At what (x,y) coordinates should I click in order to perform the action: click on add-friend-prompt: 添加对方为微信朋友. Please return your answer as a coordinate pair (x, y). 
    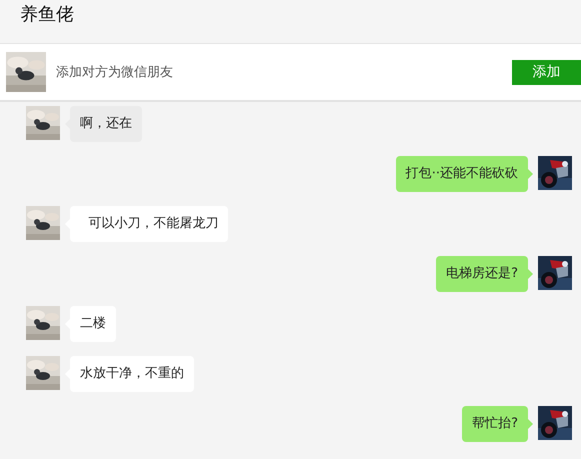
    Looking at the image, I should click on (115, 72).